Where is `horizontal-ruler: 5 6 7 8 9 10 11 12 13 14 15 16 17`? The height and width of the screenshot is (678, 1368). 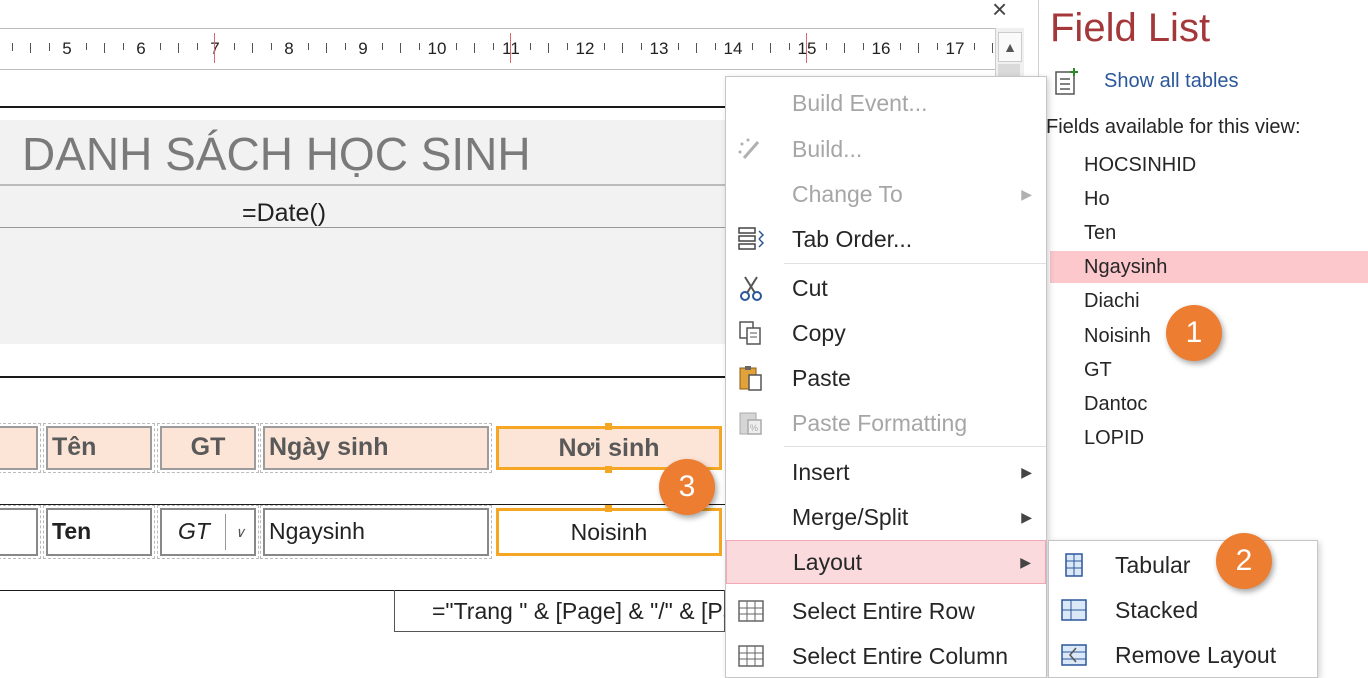 horizontal-ruler: 5 6 7 8 9 10 11 12 13 14 15 16 17 is located at coordinates (506, 49).